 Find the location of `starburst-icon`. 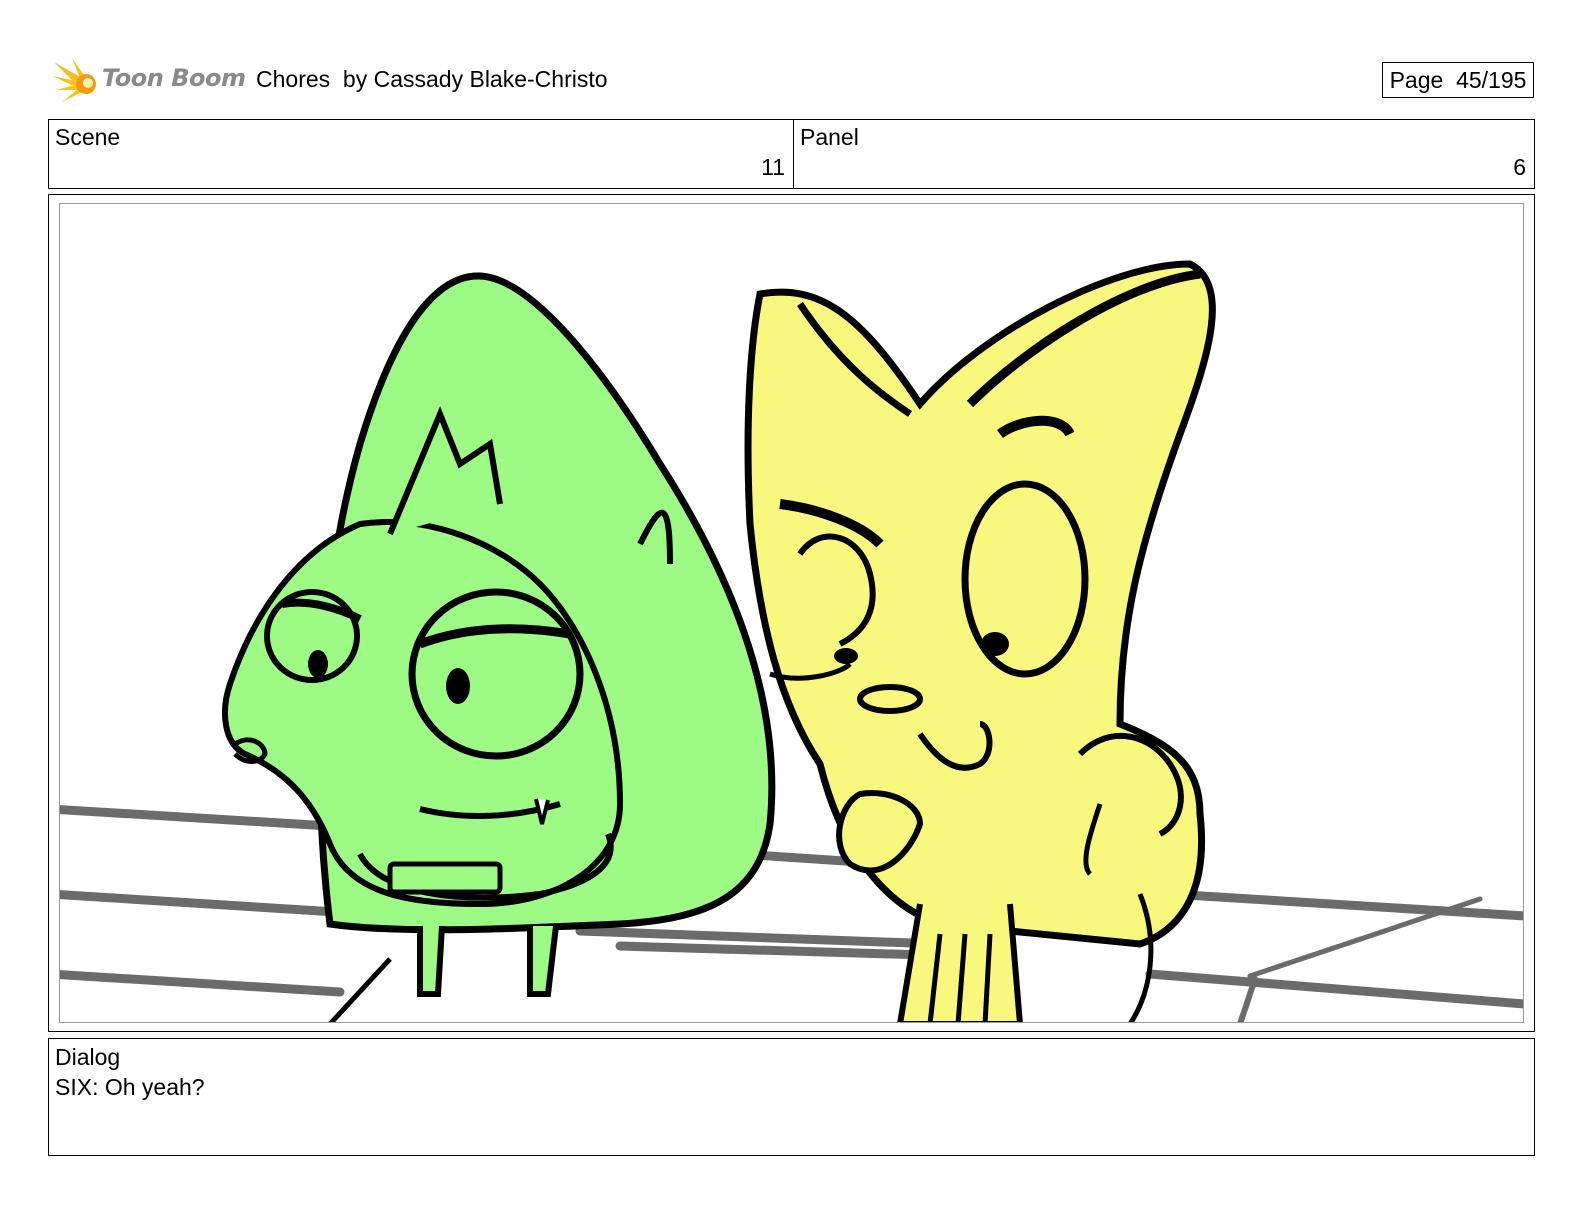

starburst-icon is located at coordinates (74, 80).